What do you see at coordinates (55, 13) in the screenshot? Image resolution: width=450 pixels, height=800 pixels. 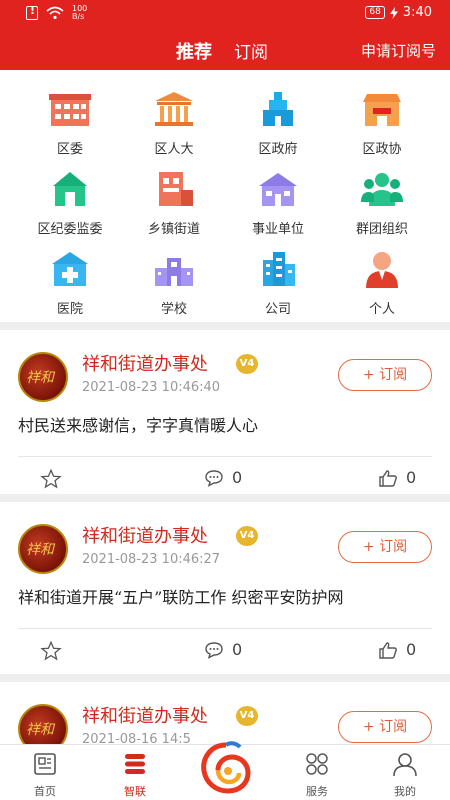 I see `wifi-icon` at bounding box center [55, 13].